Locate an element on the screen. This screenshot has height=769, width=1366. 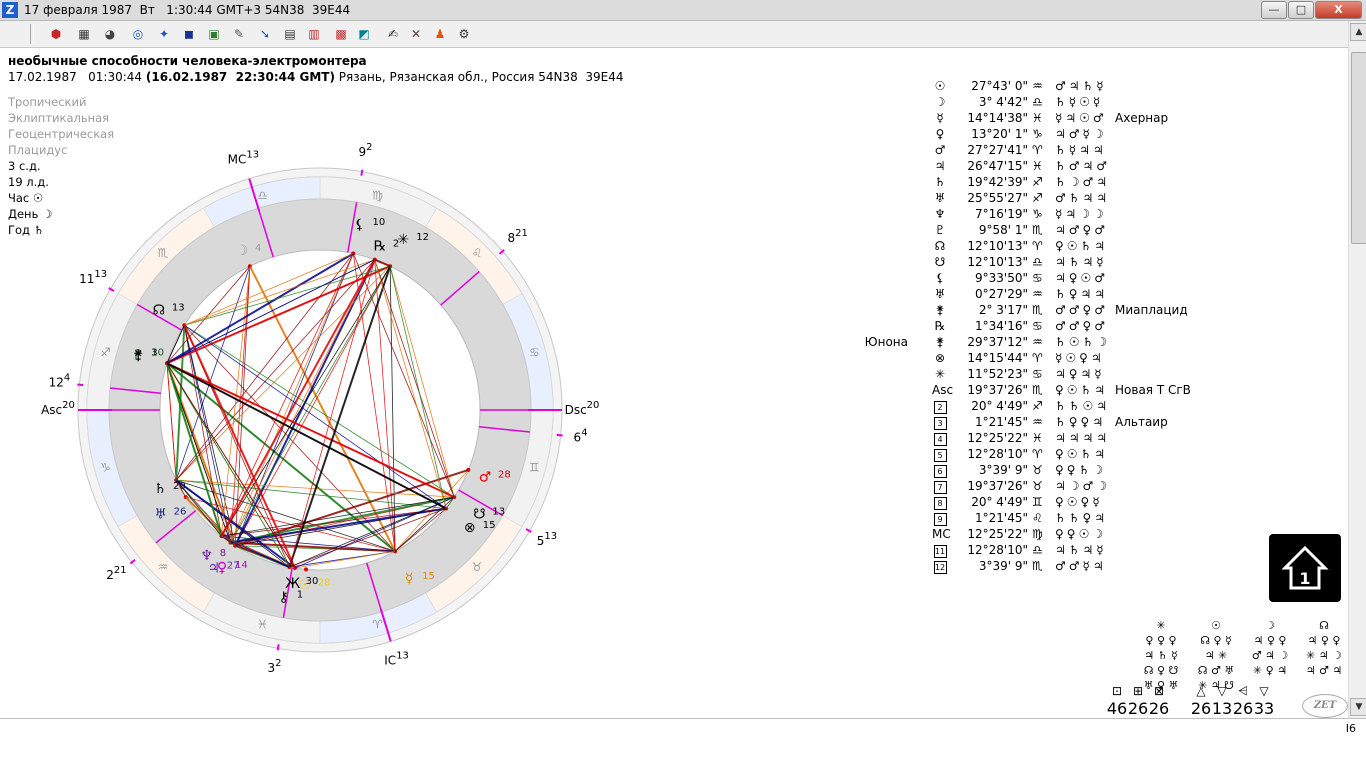
print-icon: ▤ is located at coordinates (290, 34).